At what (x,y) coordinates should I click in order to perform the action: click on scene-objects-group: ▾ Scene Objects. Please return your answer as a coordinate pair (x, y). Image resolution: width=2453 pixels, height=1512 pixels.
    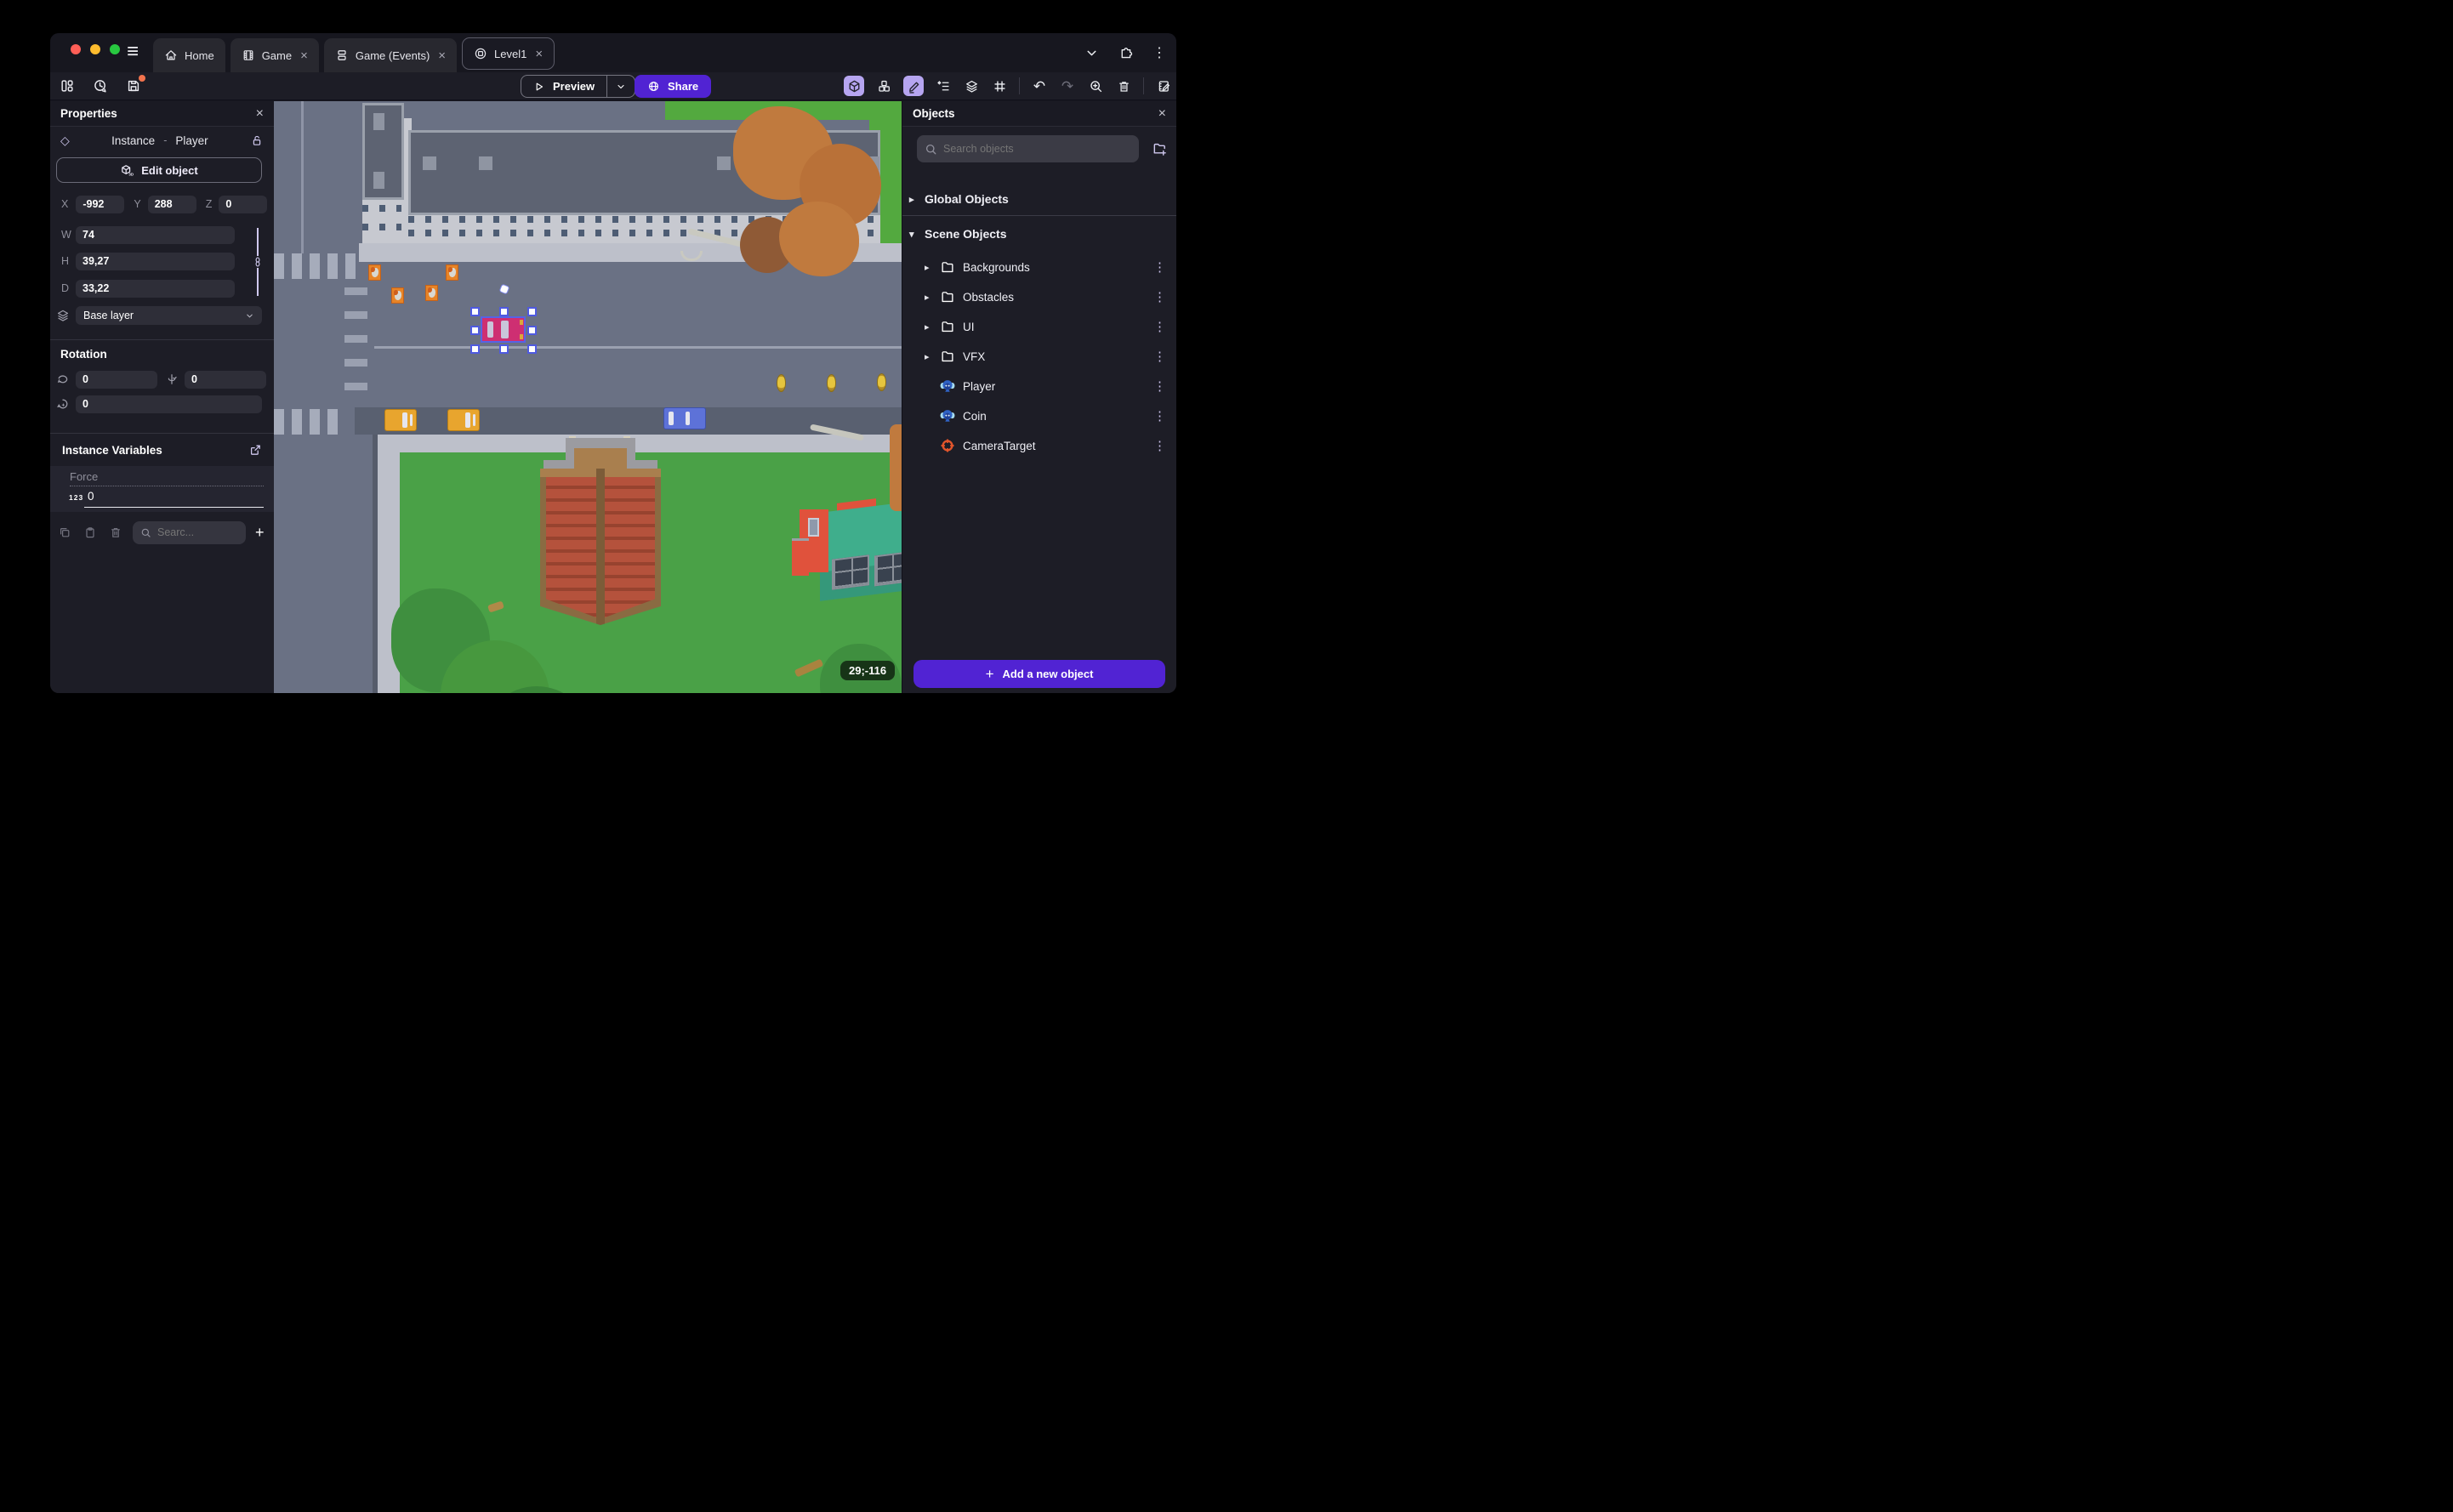
    Looking at the image, I should click on (1039, 234).